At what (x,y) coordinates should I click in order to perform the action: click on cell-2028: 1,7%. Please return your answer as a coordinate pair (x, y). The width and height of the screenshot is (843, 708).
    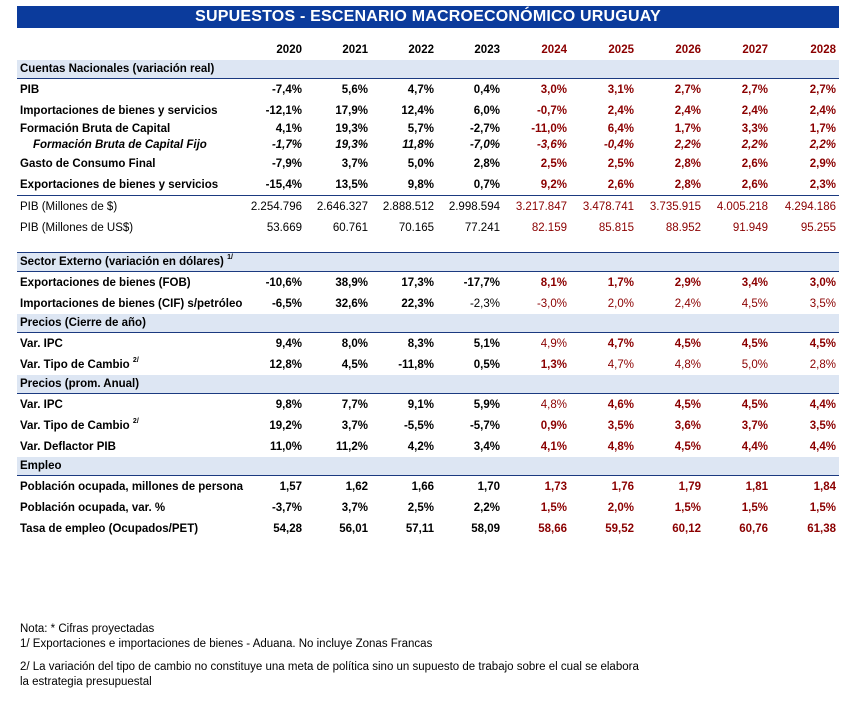
    Looking at the image, I should click on (822, 129).